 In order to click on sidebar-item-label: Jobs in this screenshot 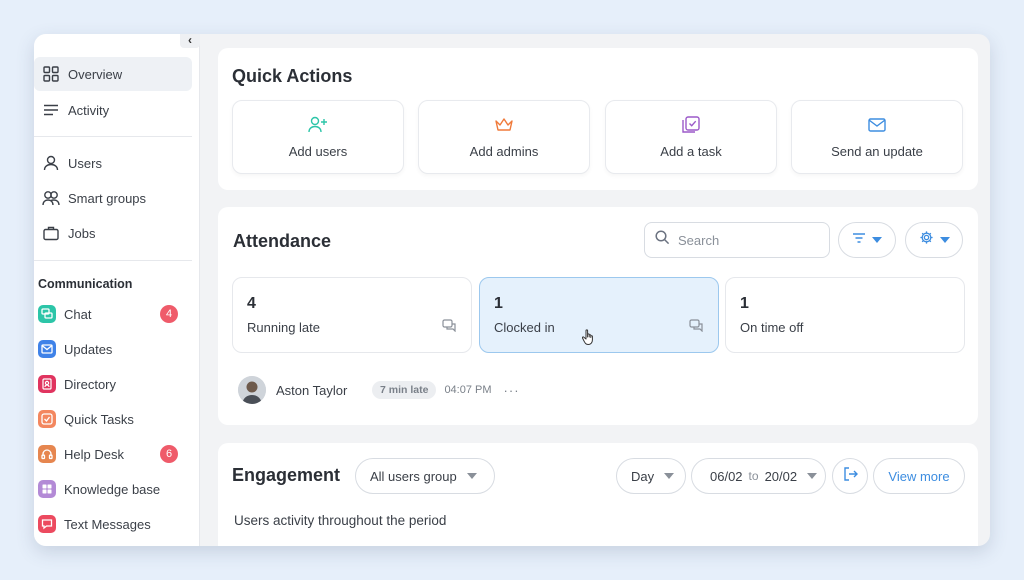, I will do `click(82, 233)`.